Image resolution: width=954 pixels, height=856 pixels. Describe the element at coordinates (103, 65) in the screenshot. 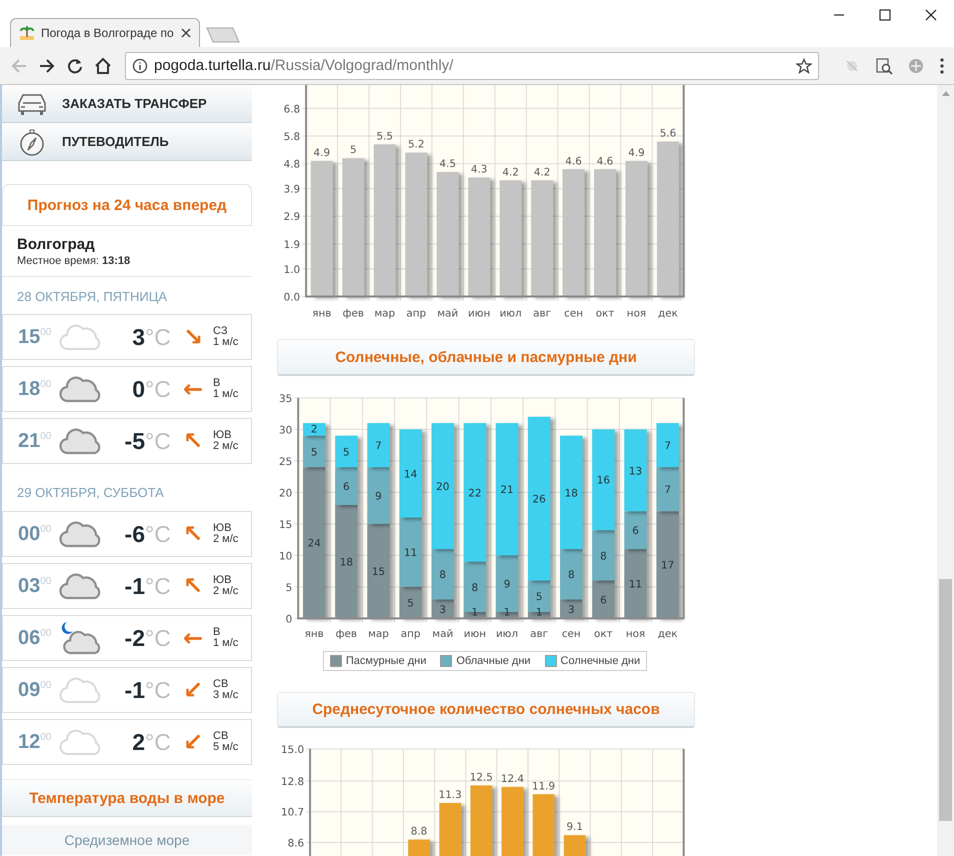

I see `home-icon` at that location.